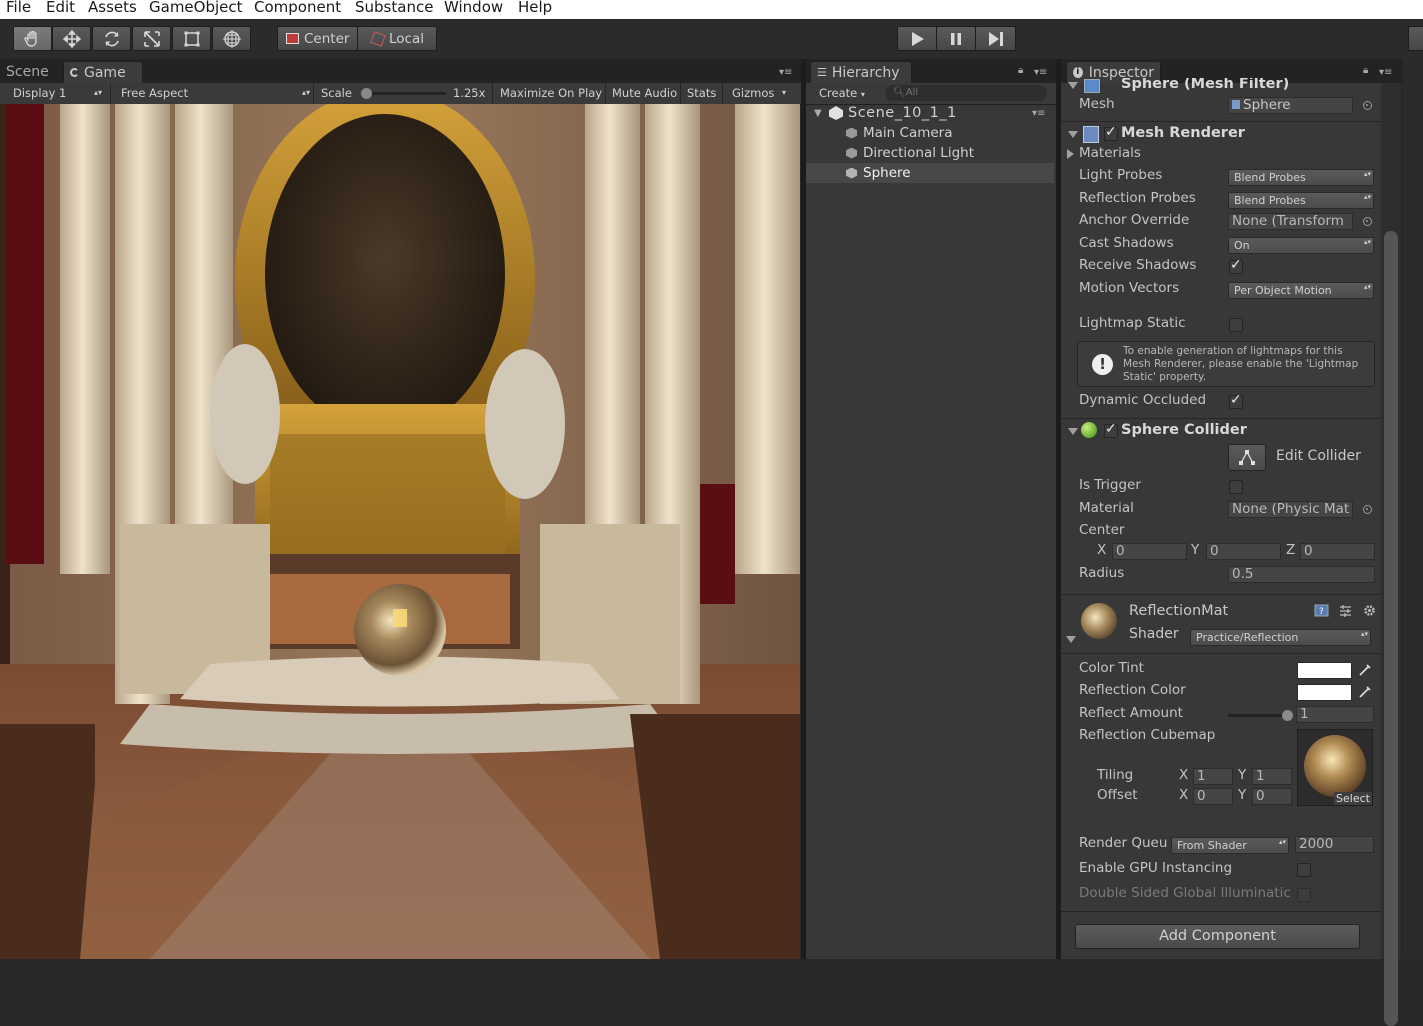  I want to click on pivot-center-toggle: Center, so click(317, 38).